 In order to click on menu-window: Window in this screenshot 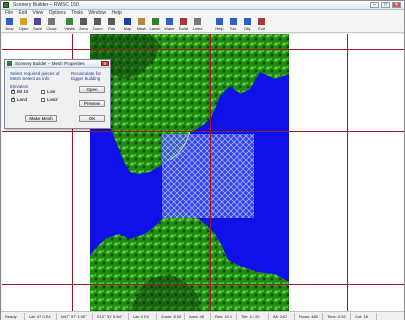, I will do `click(97, 13)`.